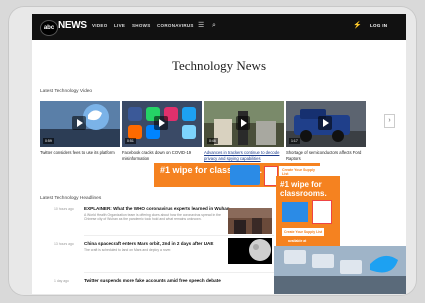  Describe the element at coordinates (100, 25) in the screenshot. I see `nav-item-video: VIDEO` at that location.